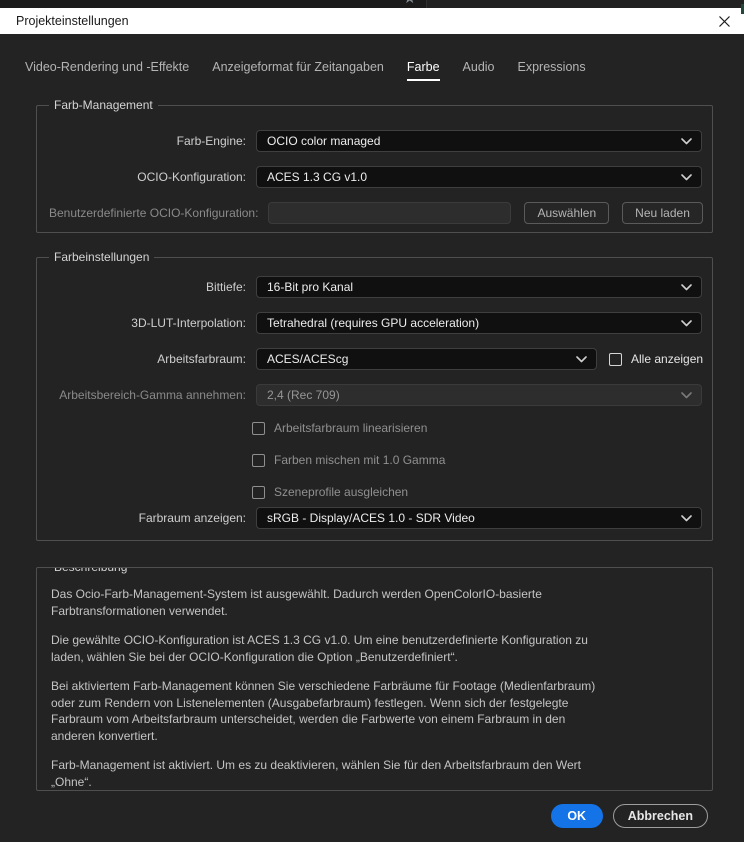  What do you see at coordinates (317, 177) in the screenshot?
I see `ocio-konfiguration-value: ACES 1.3 CG v1.0` at bounding box center [317, 177].